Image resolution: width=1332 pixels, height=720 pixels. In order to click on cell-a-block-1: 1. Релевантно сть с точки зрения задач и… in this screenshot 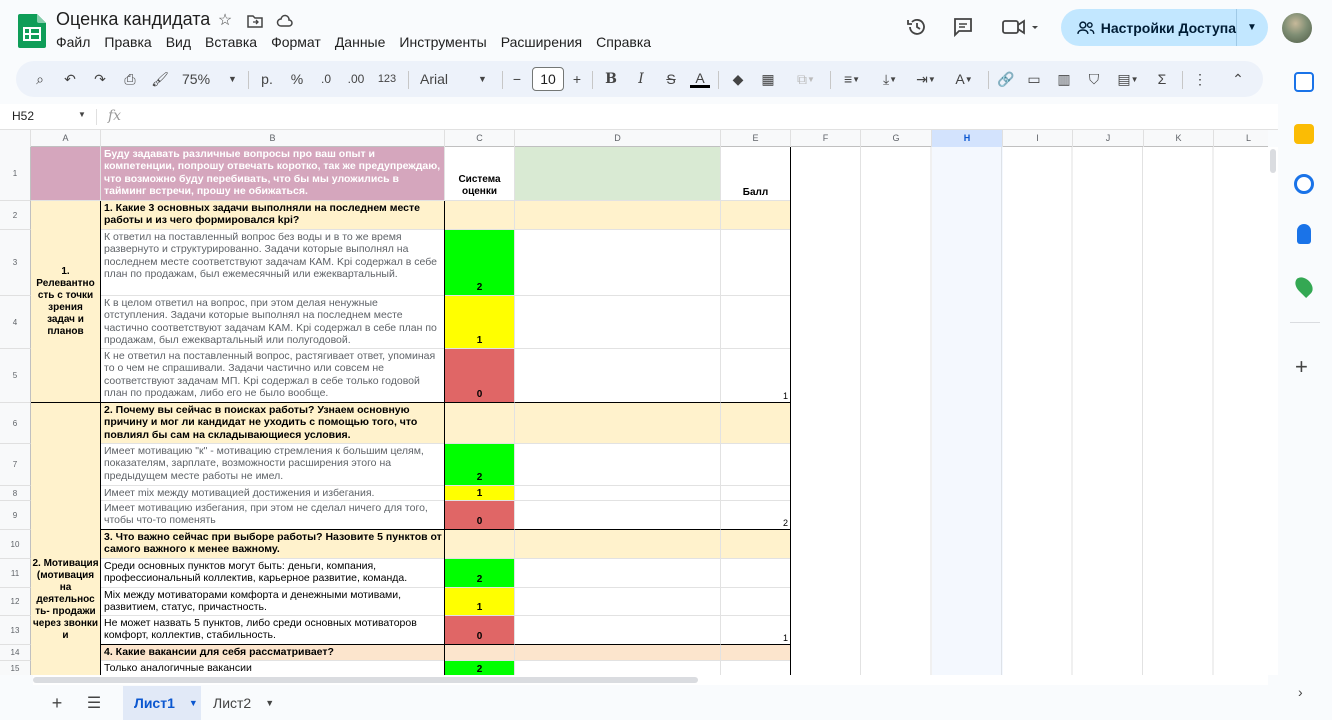, I will do `click(66, 302)`.